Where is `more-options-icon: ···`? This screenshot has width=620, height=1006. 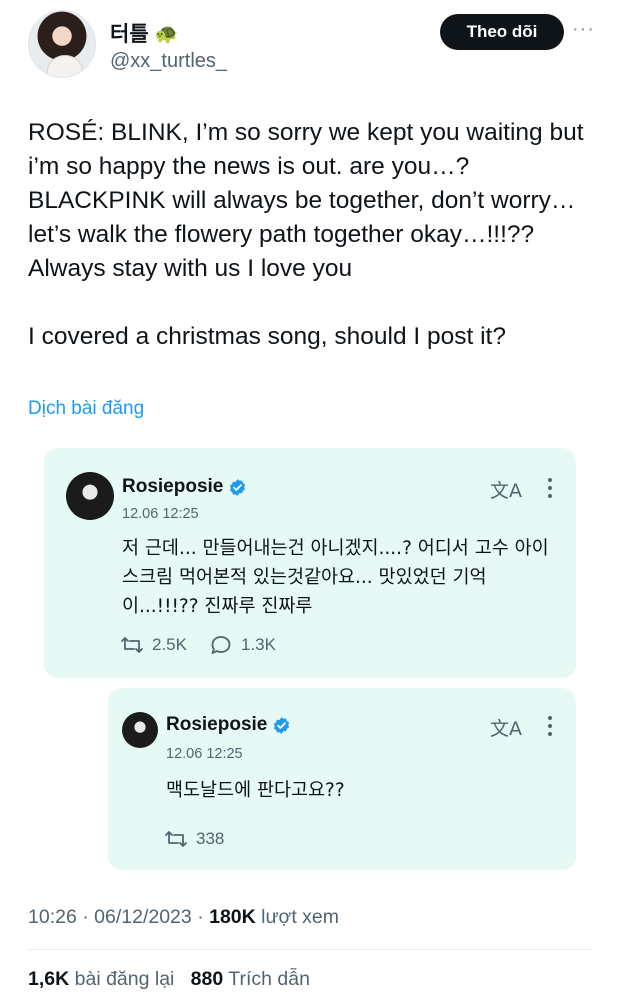 more-options-icon: ··· is located at coordinates (583, 29).